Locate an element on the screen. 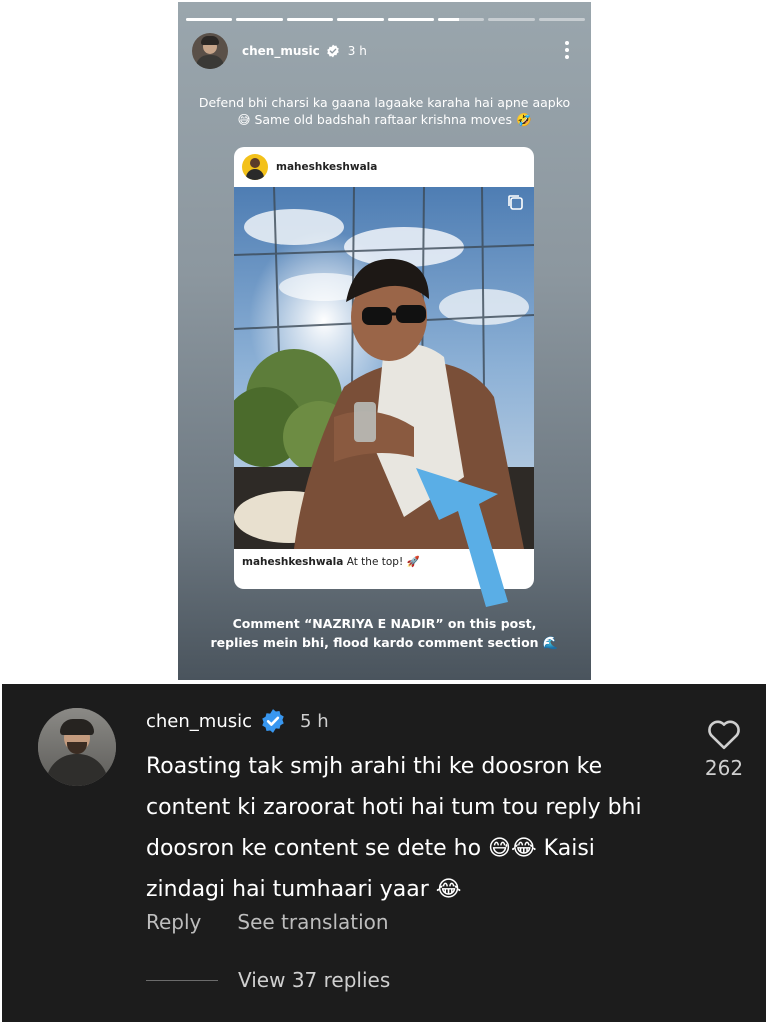  replies-divider is located at coordinates (182, 980).